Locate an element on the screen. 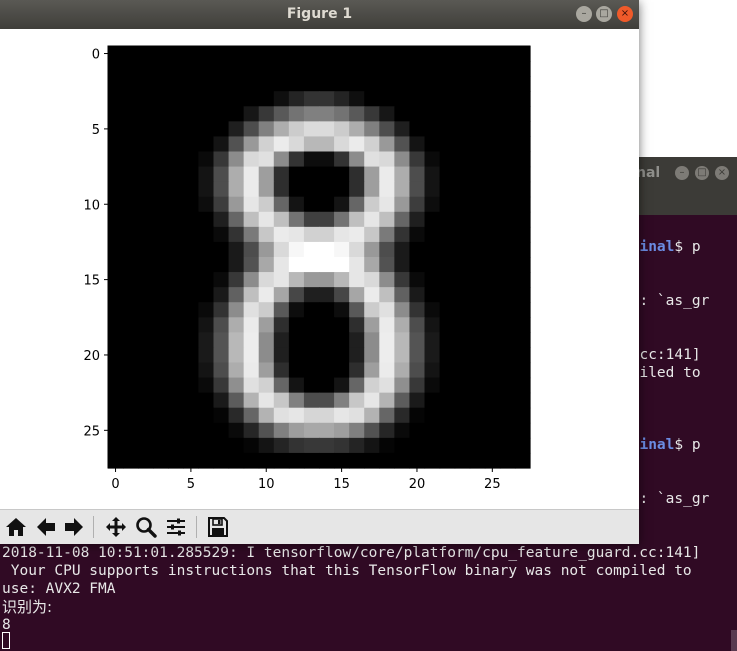 The height and width of the screenshot is (651, 737). zoom-button is located at coordinates (146, 527).